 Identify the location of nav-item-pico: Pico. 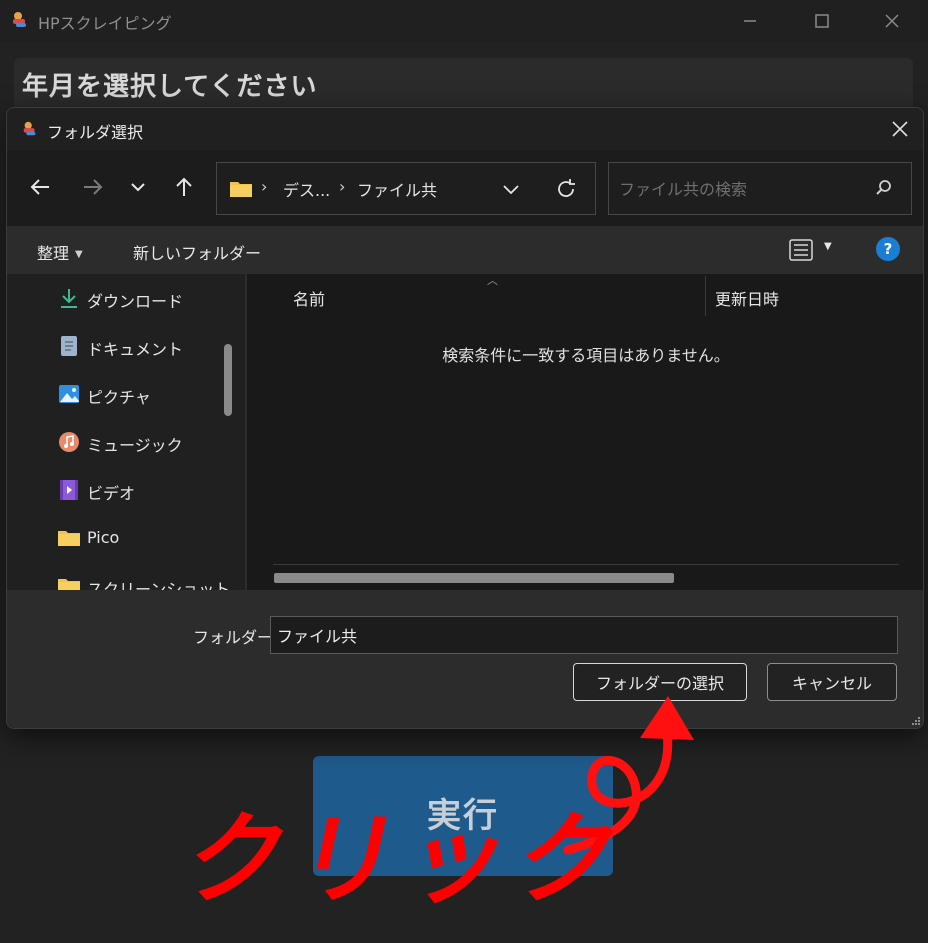
(142, 539).